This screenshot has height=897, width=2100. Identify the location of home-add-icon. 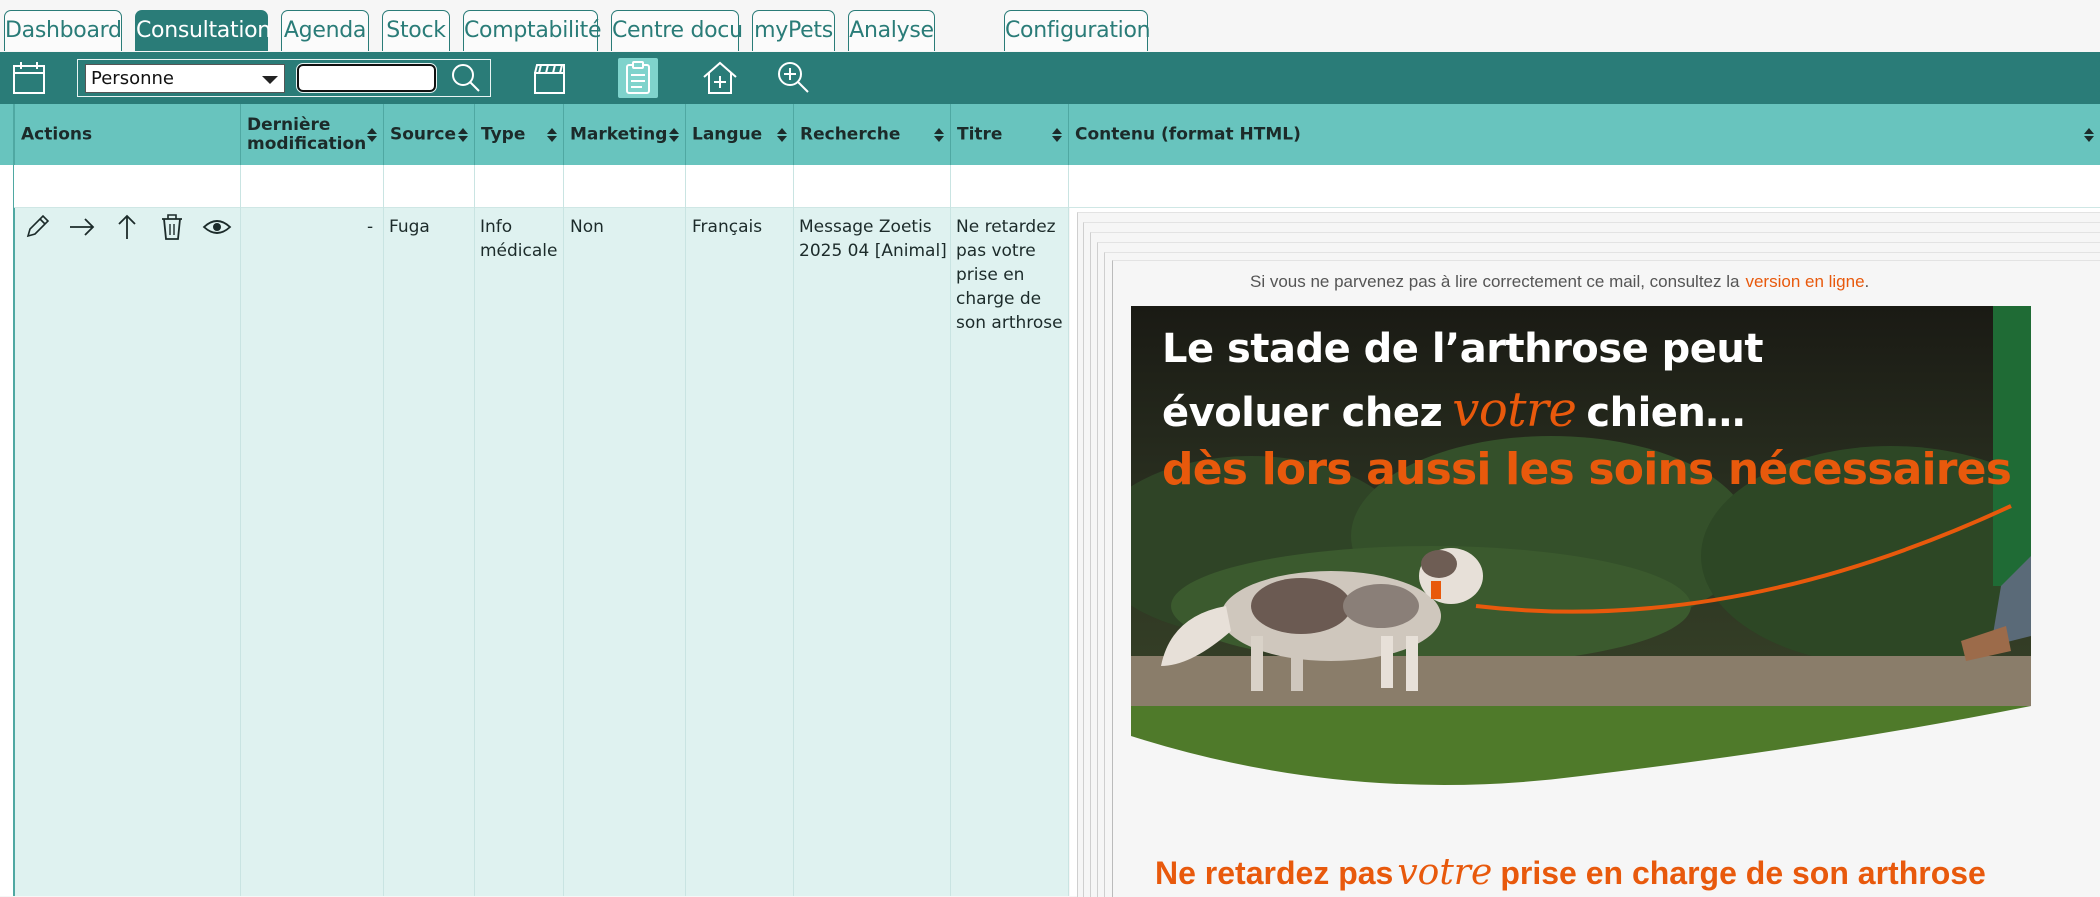
(720, 78).